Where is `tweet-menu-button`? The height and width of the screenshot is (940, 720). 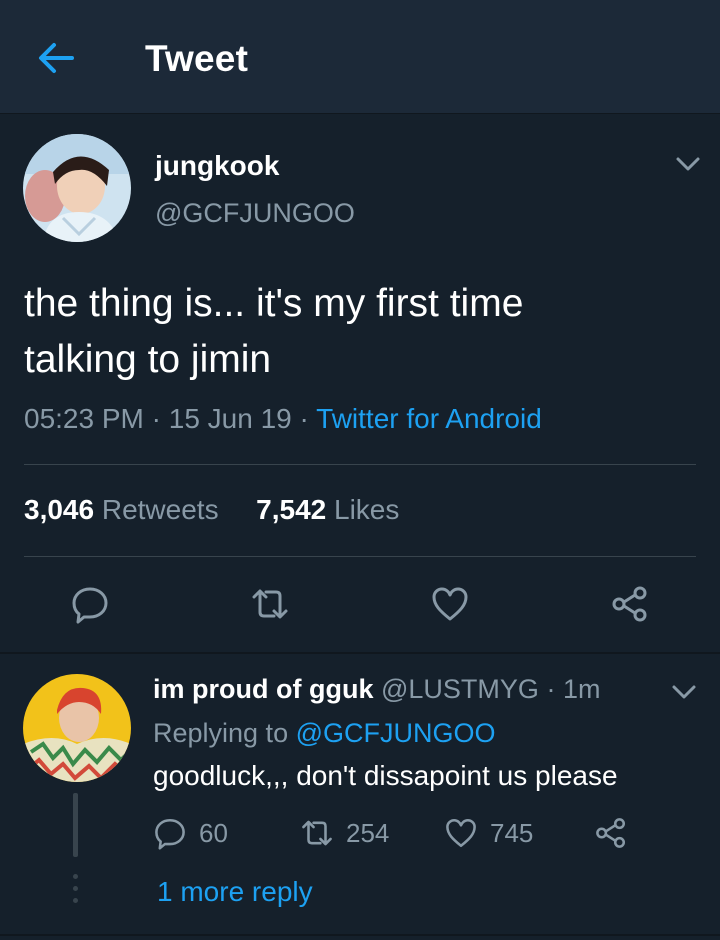 tweet-menu-button is located at coordinates (688, 164).